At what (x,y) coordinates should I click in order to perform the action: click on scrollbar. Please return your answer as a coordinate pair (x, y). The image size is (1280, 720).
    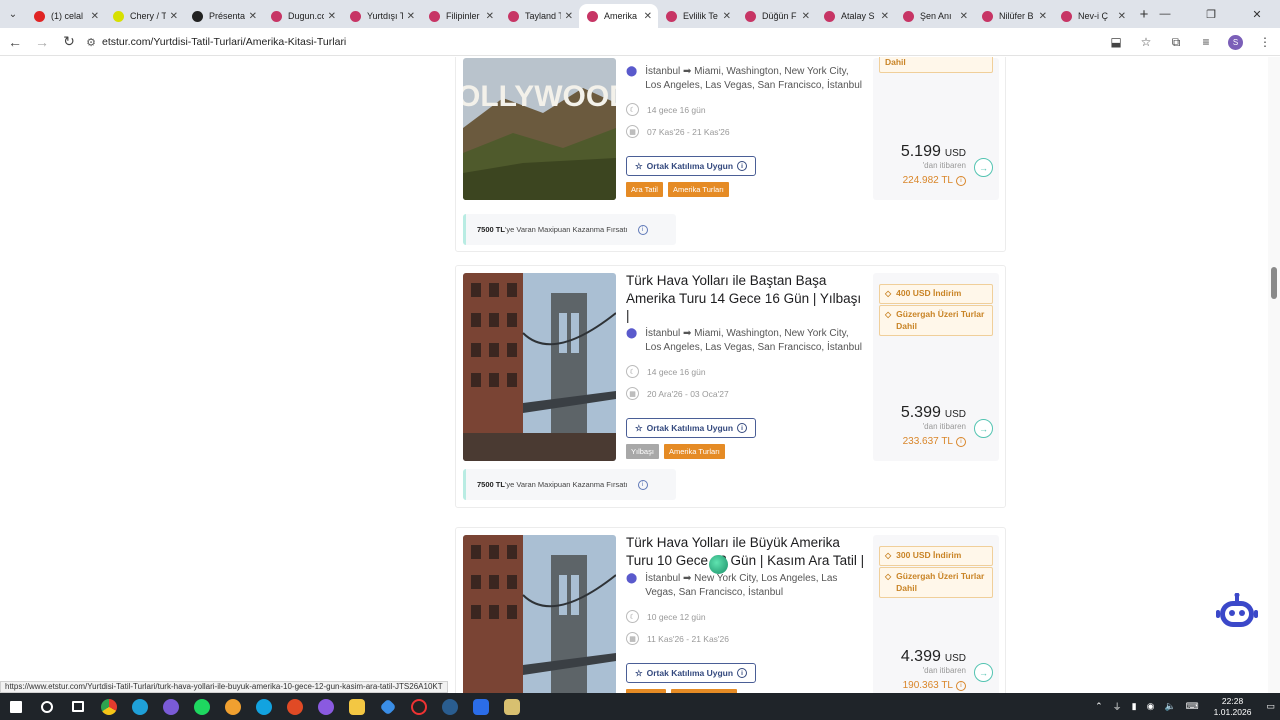
    Looking at the image, I should click on (1274, 375).